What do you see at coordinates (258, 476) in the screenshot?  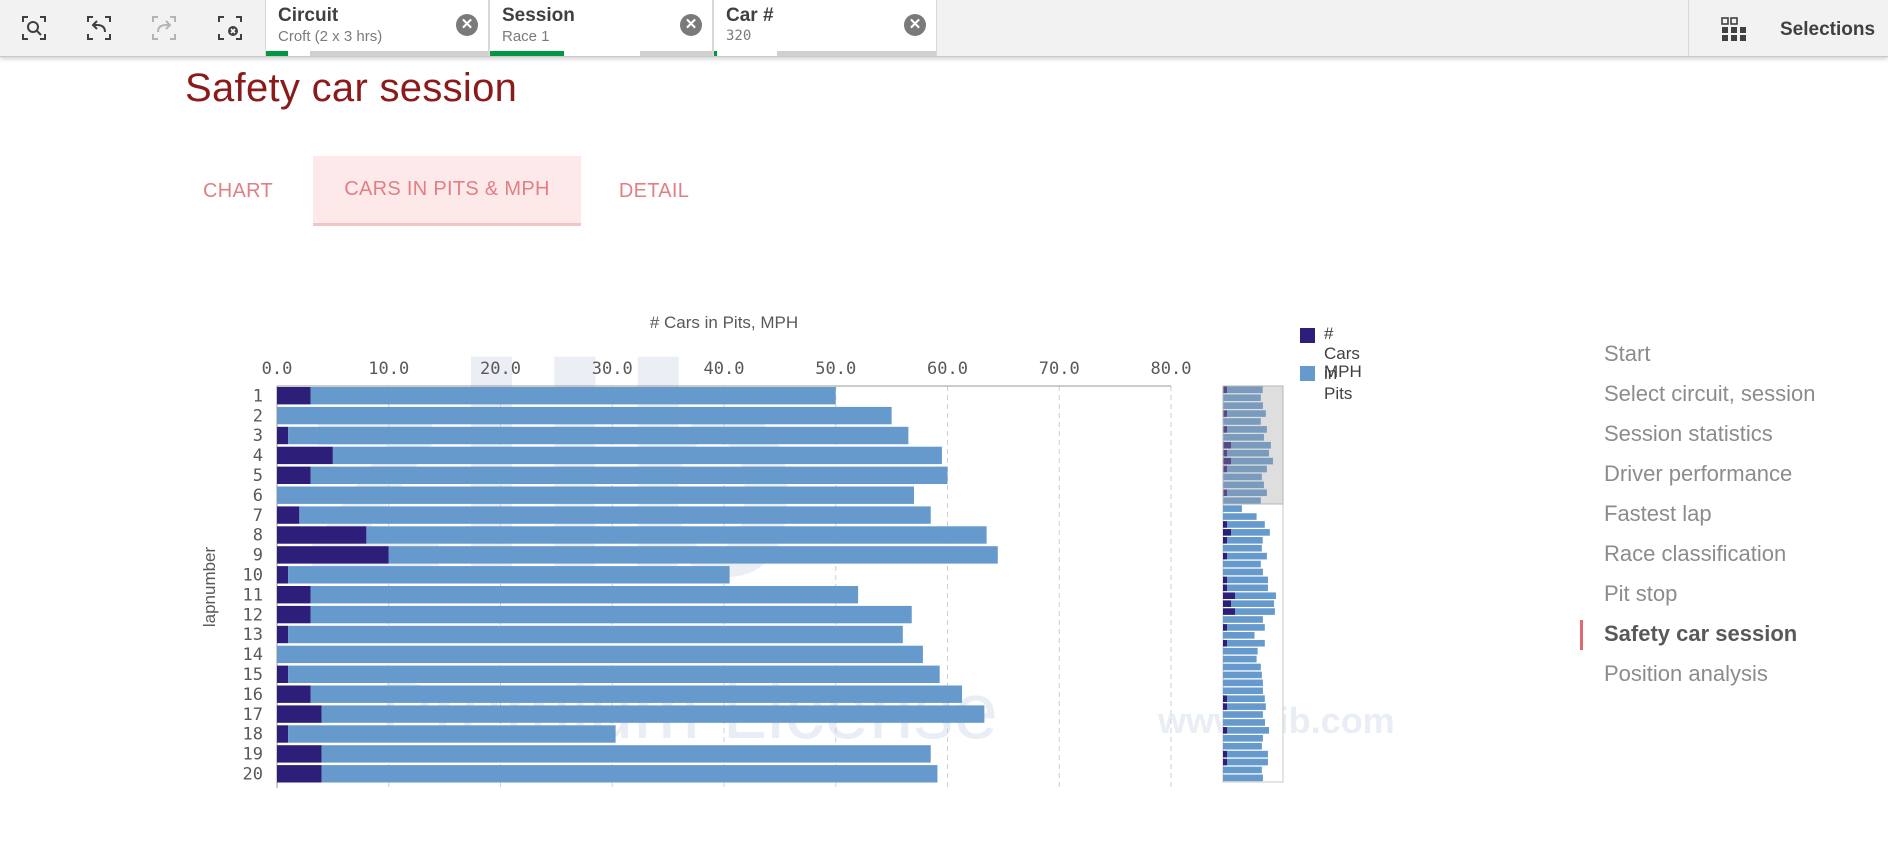 I see `y-tick-label: 5` at bounding box center [258, 476].